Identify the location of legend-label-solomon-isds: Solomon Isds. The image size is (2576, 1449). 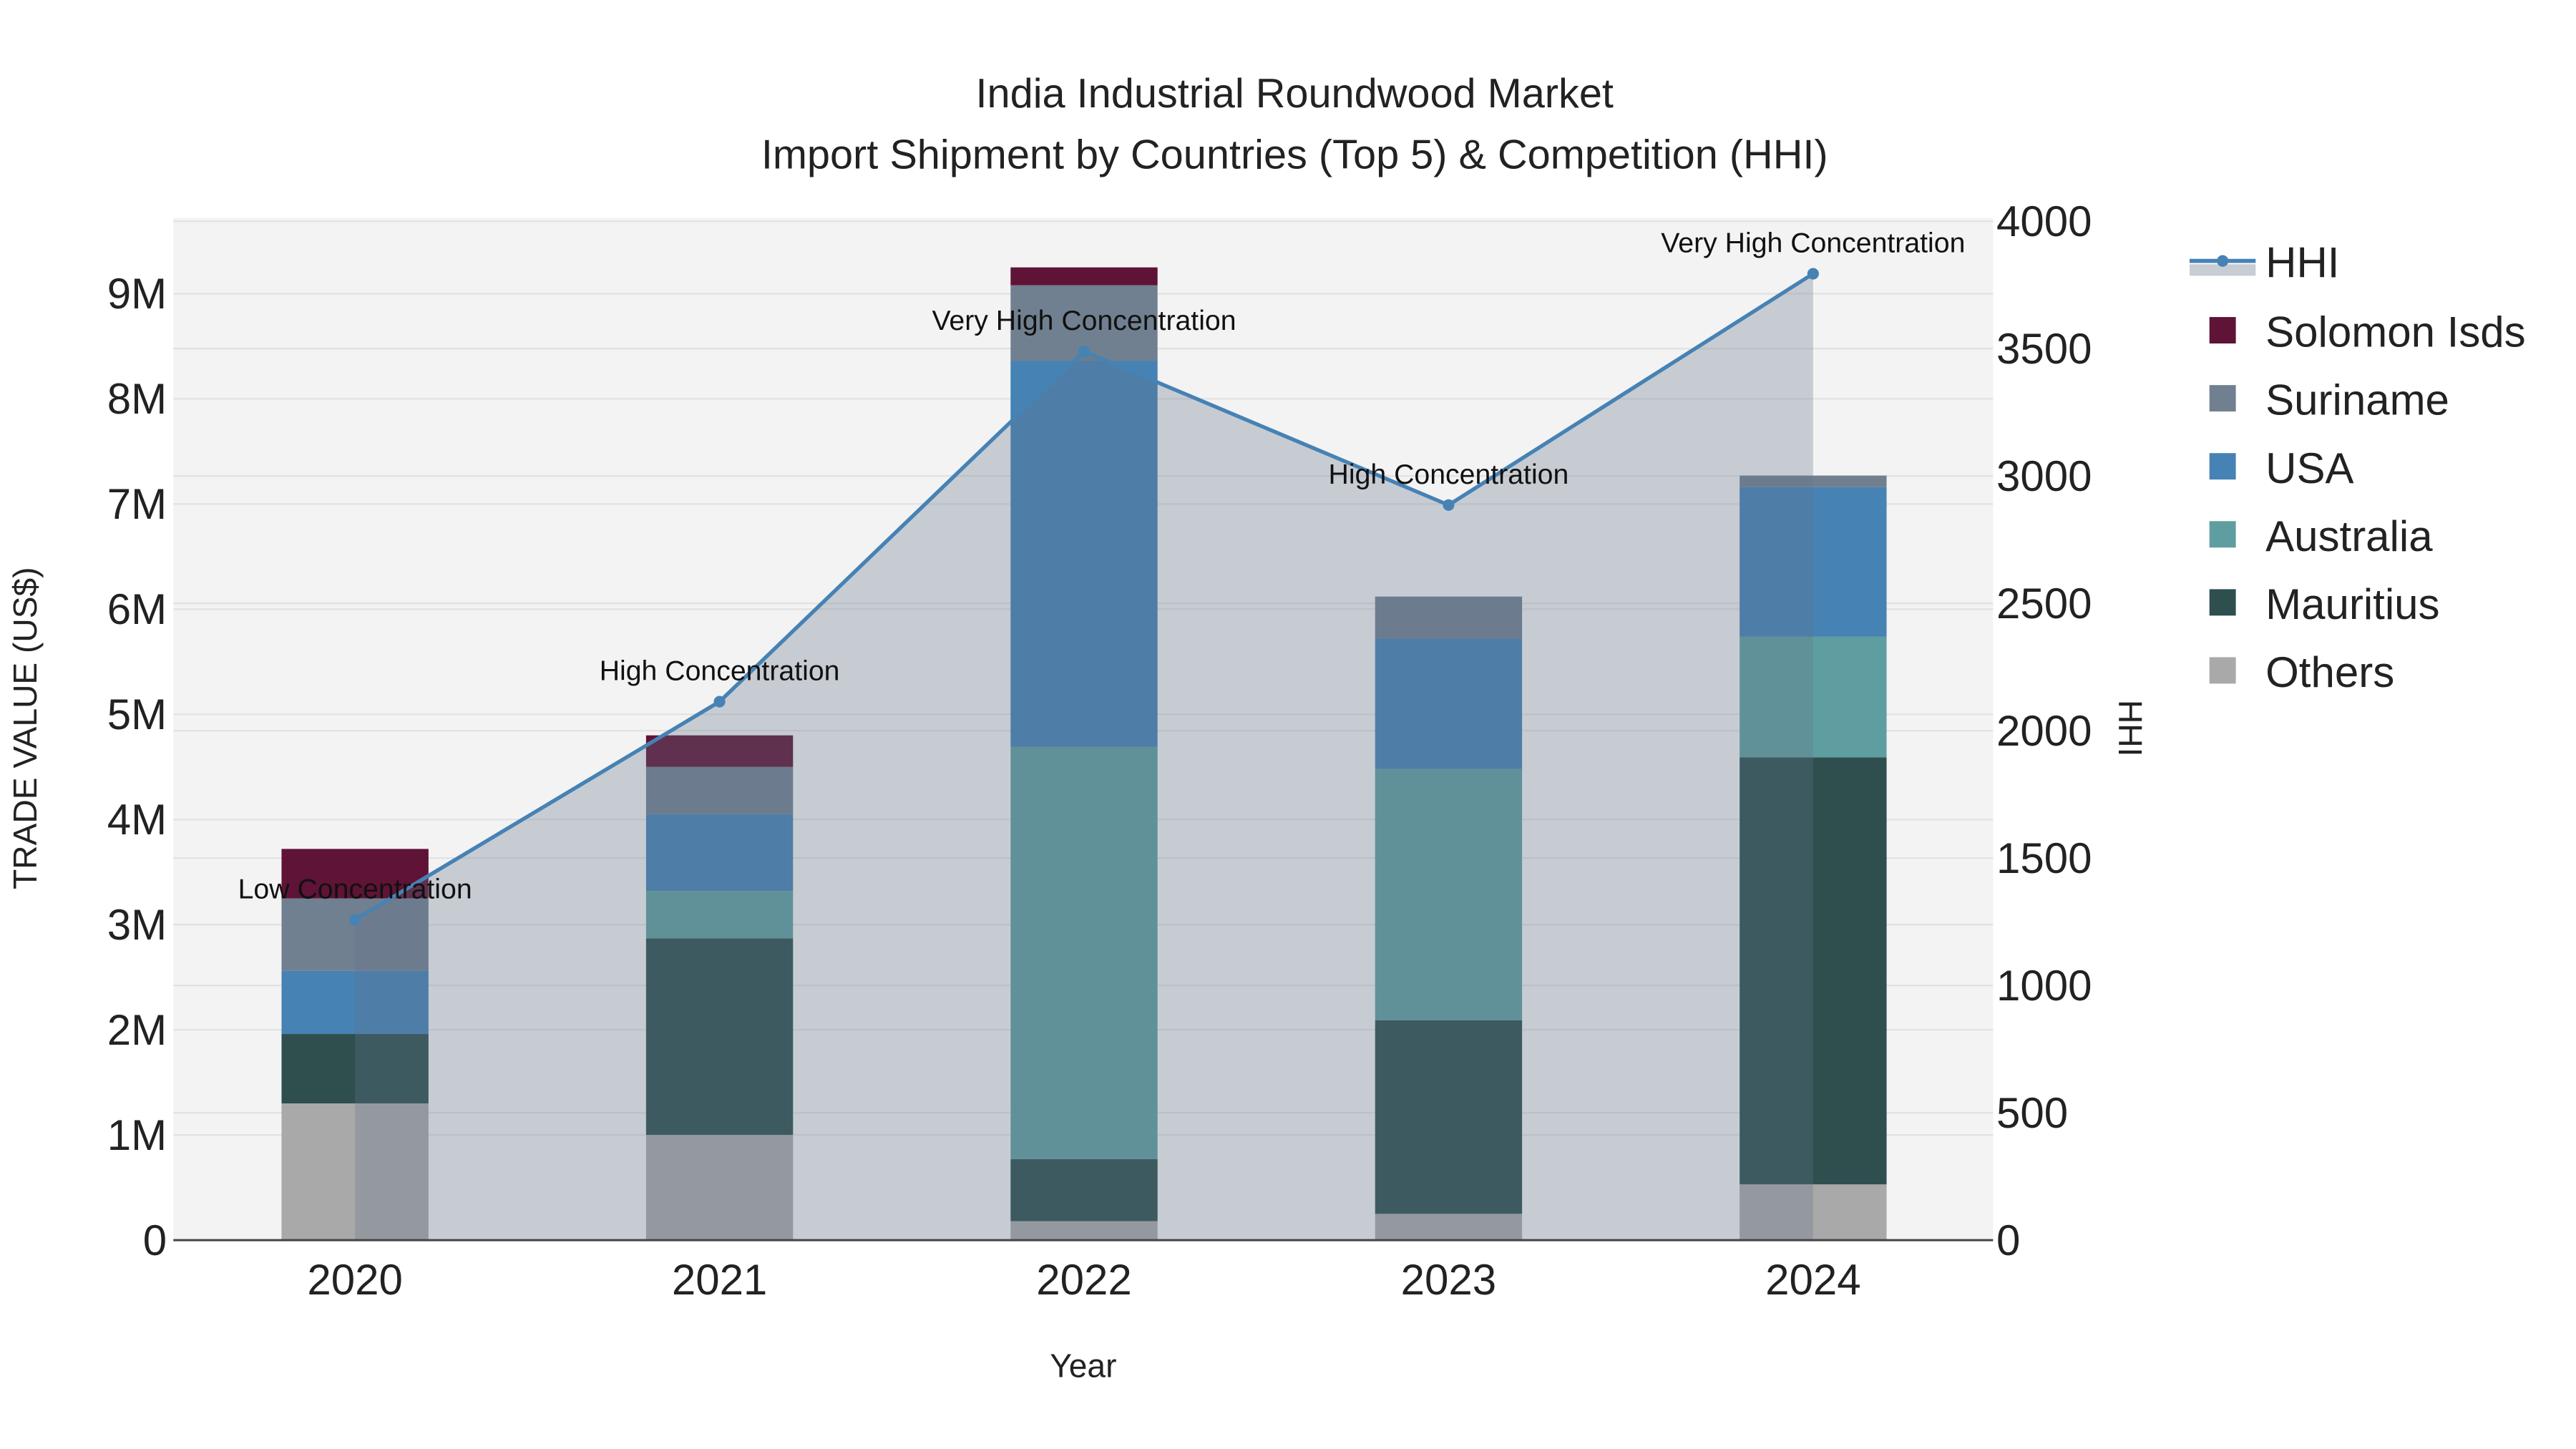
(2395, 332).